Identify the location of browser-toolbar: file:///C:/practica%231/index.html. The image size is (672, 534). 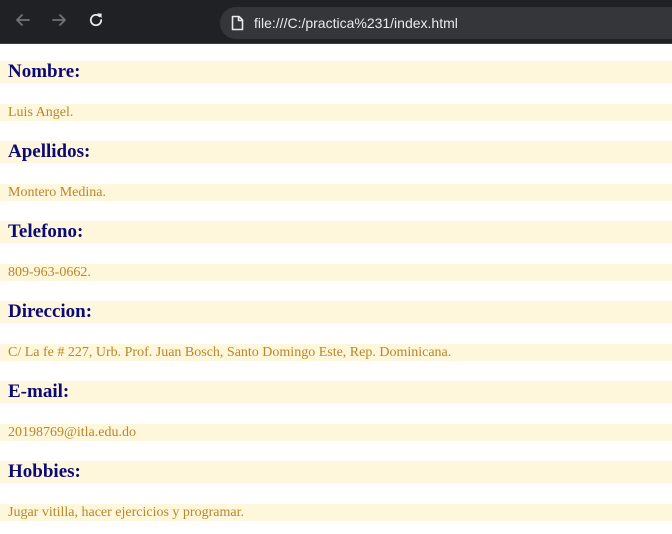
(336, 22).